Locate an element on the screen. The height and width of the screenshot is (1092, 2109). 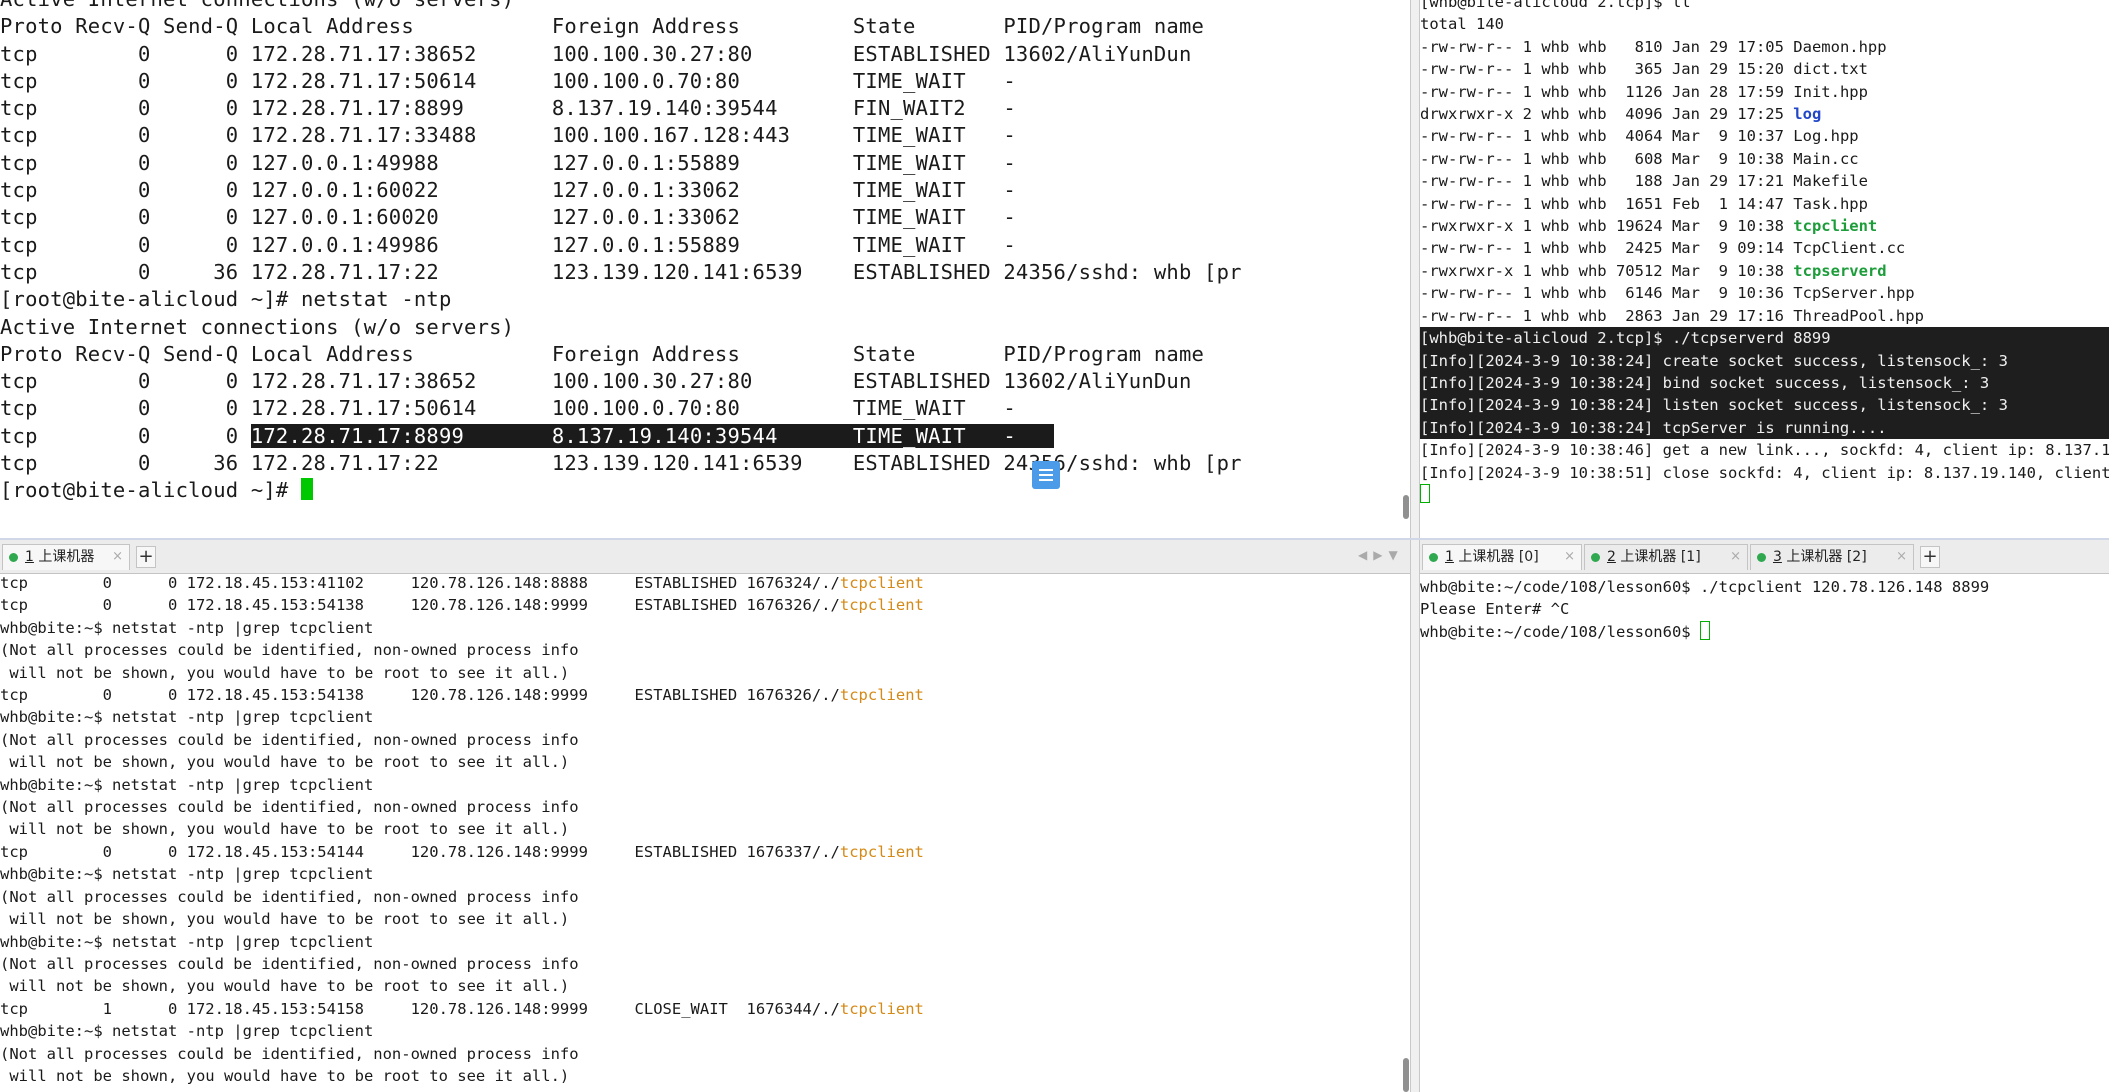
file-name: ThreadPool.hpp is located at coordinates (1858, 315).